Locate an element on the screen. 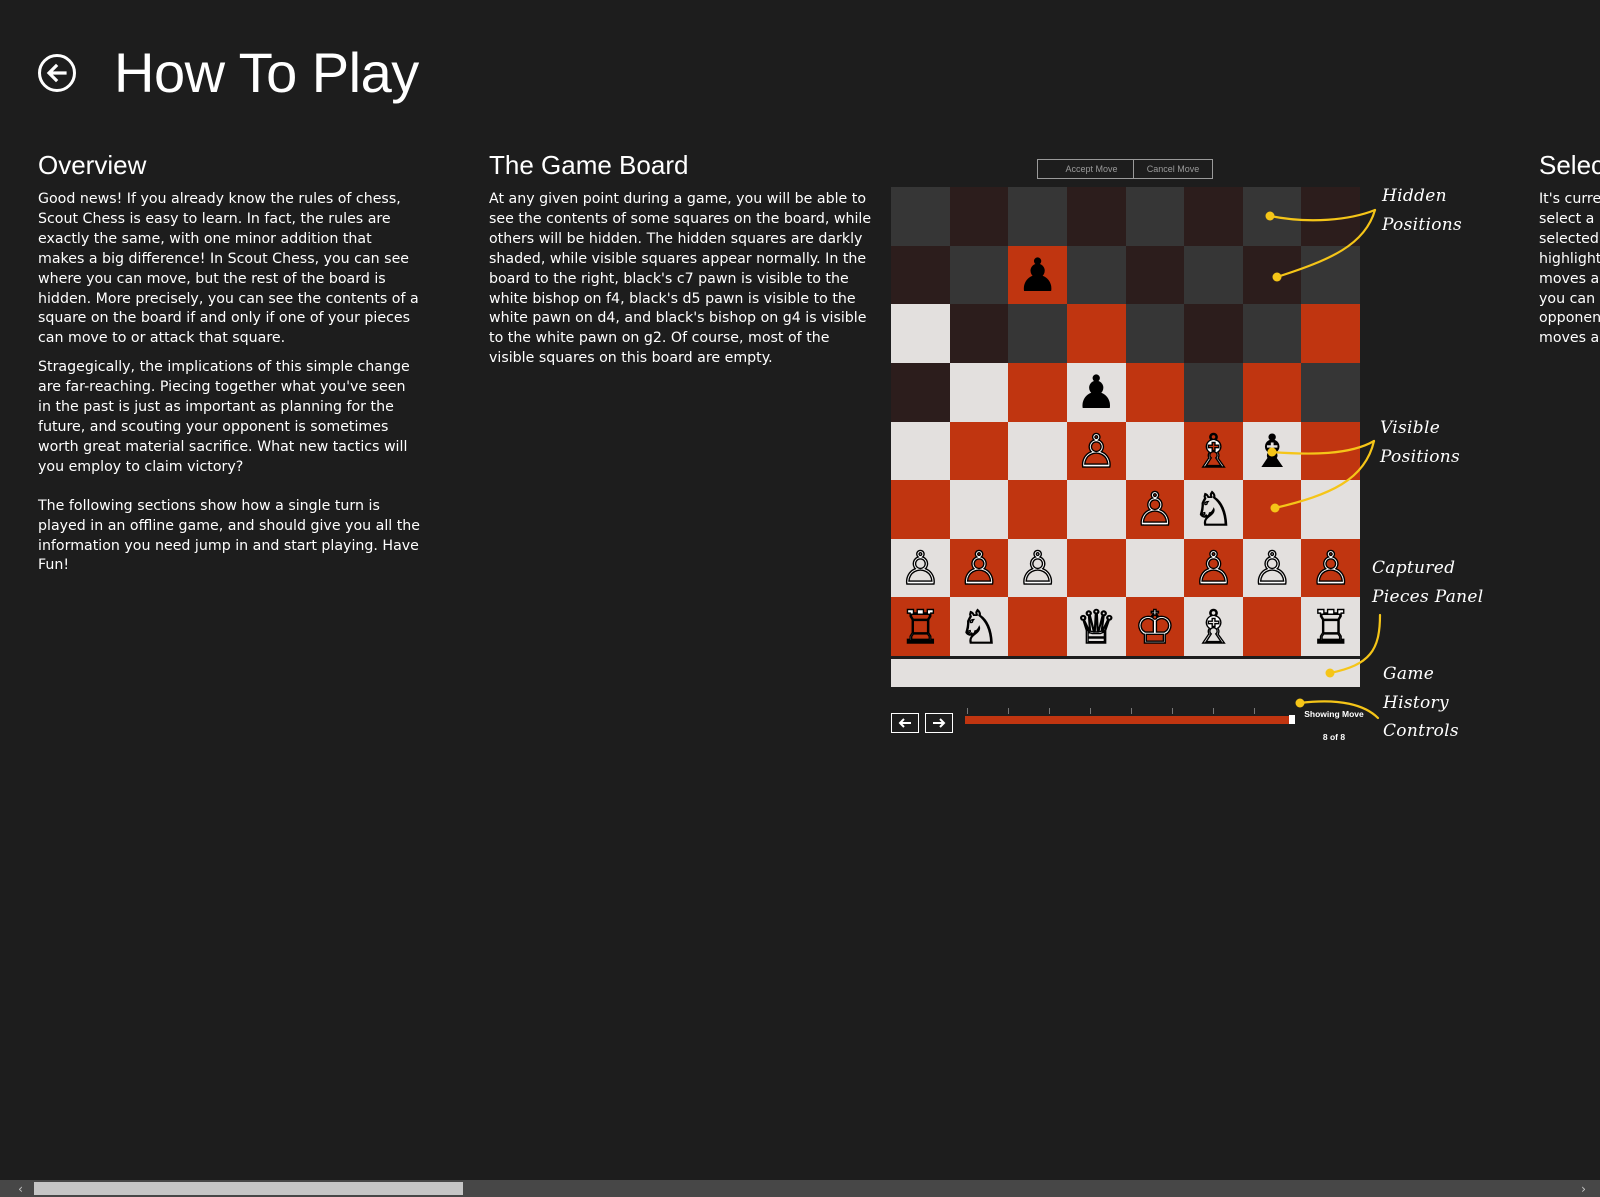  board-square-c2: ♙ is located at coordinates (1037, 568).